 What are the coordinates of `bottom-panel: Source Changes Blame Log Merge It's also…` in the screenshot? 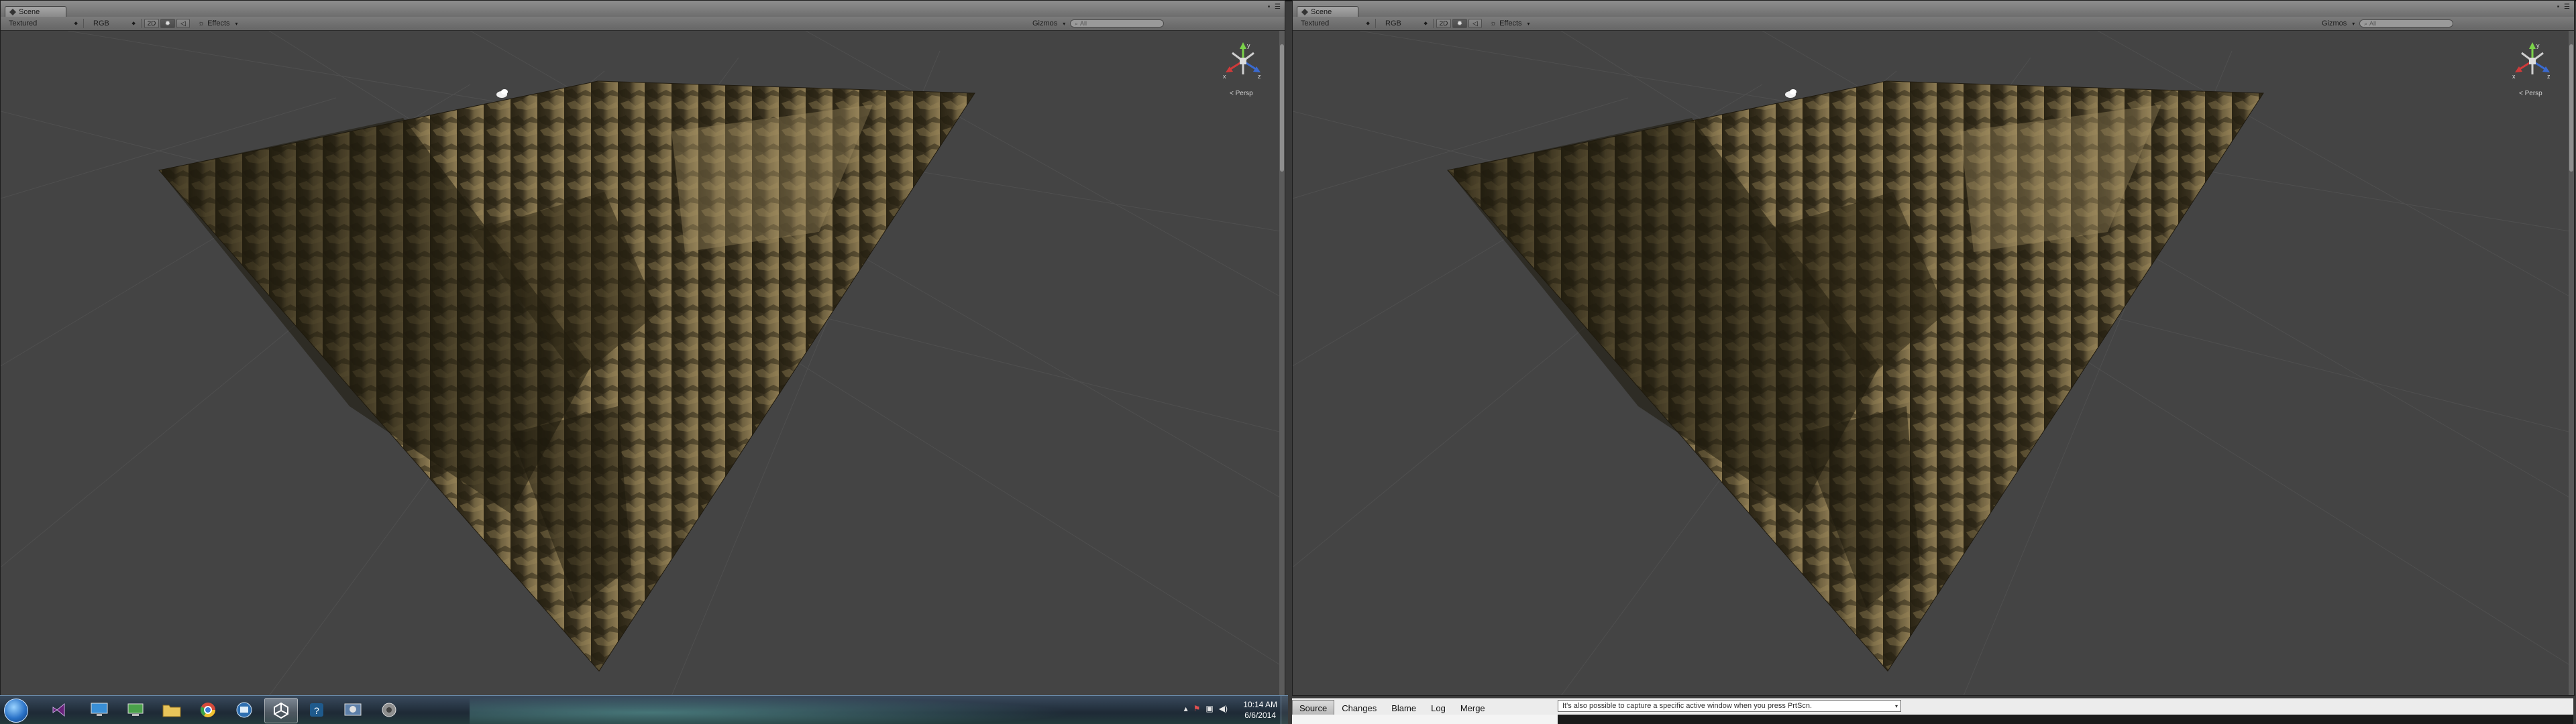 It's located at (1932, 711).